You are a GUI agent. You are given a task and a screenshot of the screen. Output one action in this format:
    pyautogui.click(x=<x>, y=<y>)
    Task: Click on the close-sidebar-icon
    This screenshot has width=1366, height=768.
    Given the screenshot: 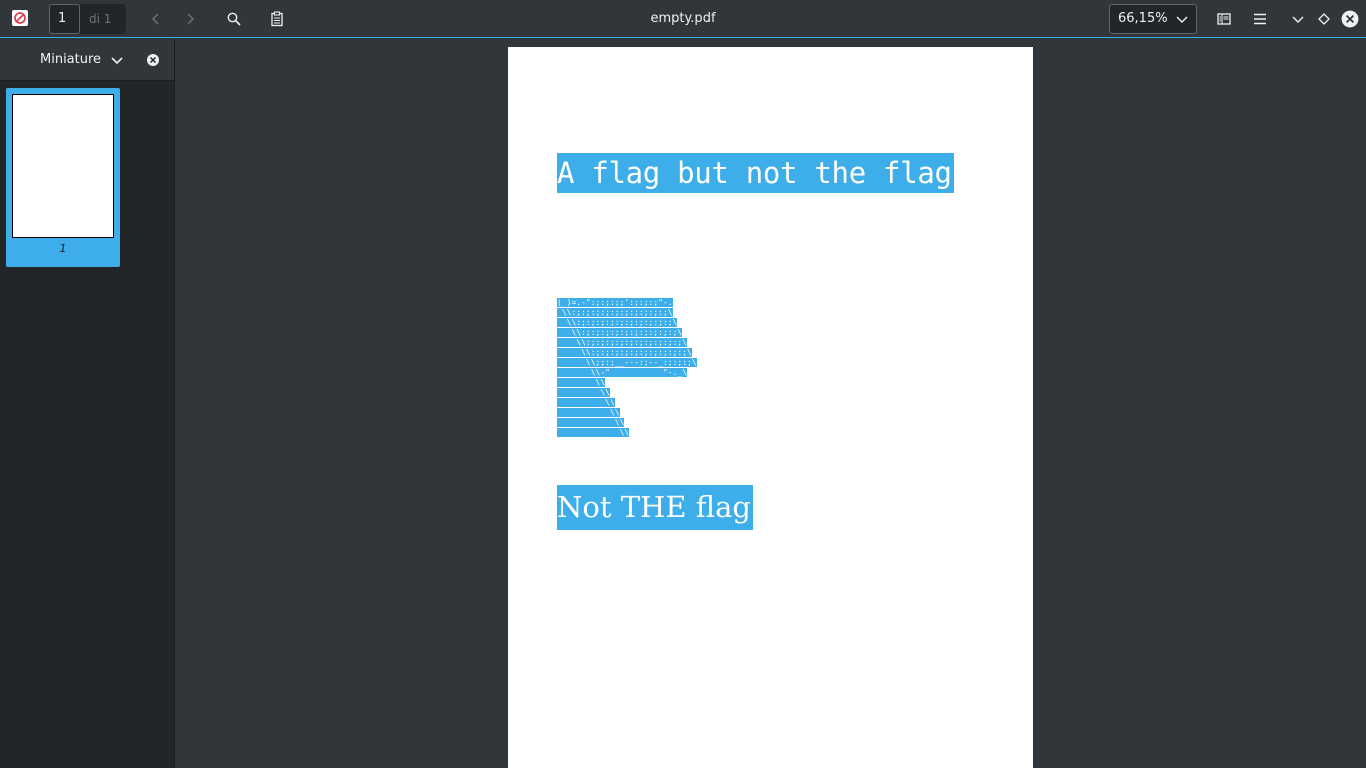 What is the action you would take?
    pyautogui.click(x=153, y=60)
    